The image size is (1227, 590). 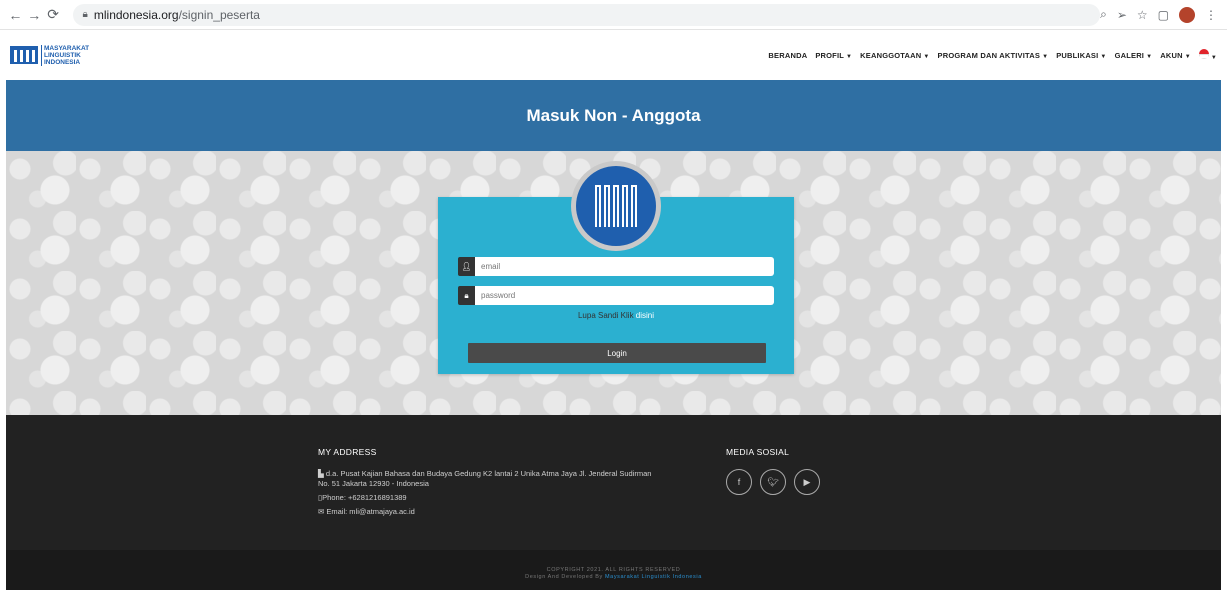 I want to click on site-logo: MASYARAKAT LINGUISTIK INDONESIA, so click(x=50, y=55).